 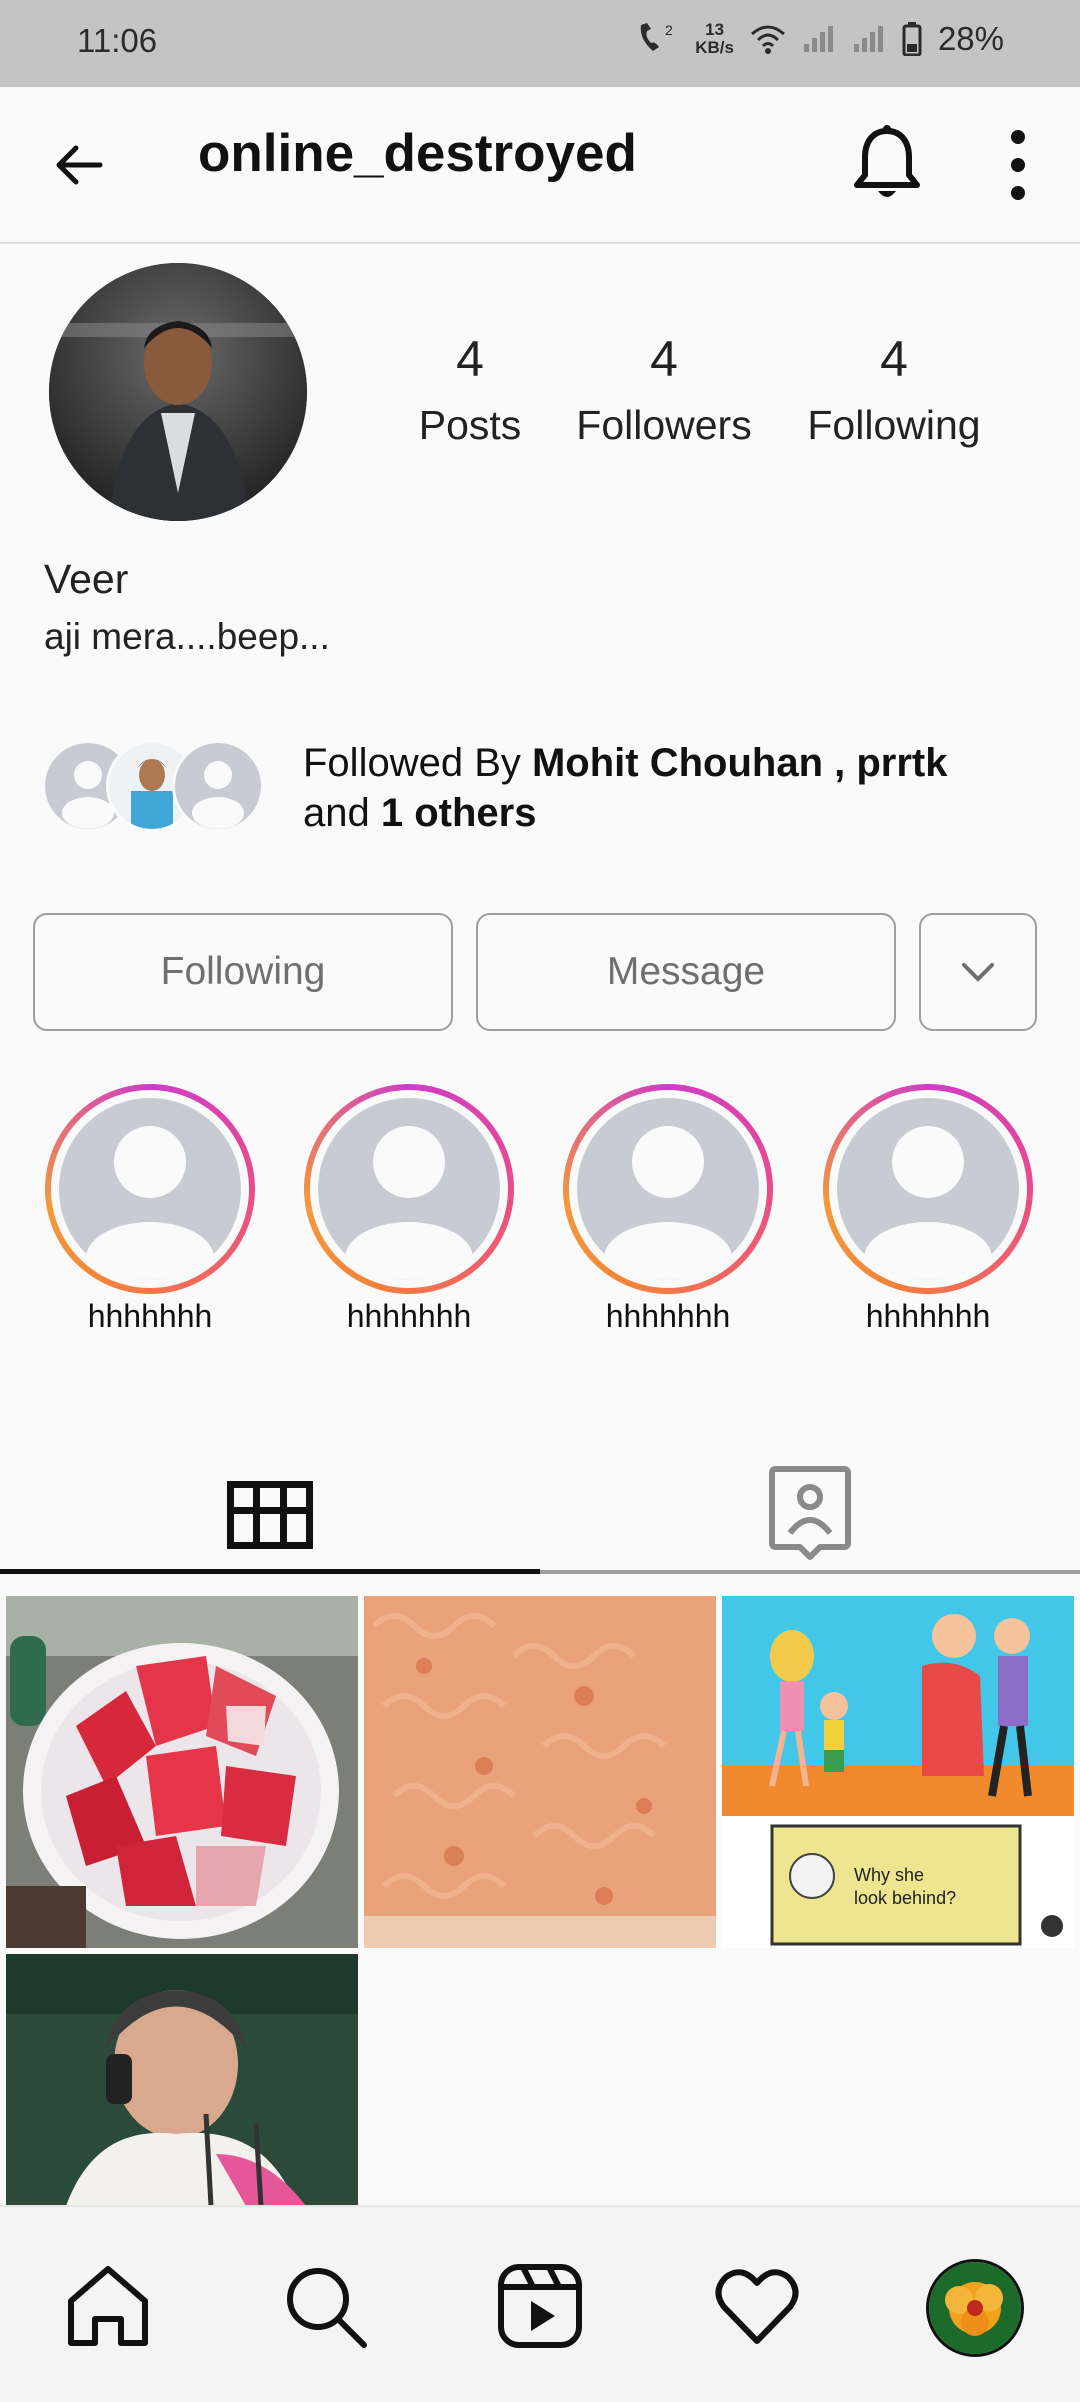 I want to click on grid-icon, so click(x=270, y=1515).